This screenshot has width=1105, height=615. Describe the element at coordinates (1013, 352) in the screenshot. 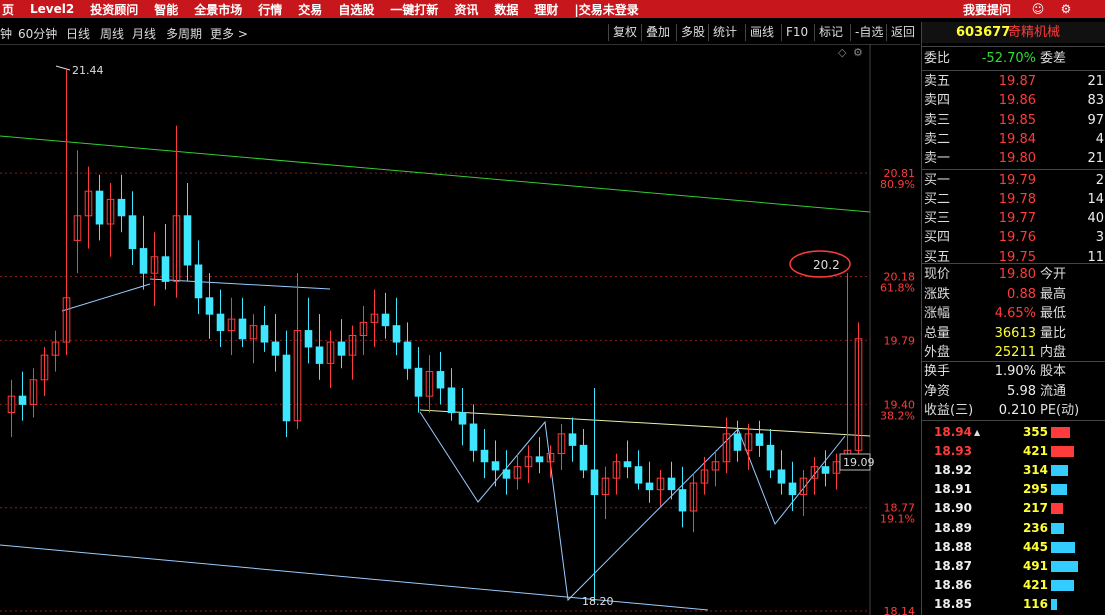

I see `stat-row: 外盘 25211 内盘` at that location.